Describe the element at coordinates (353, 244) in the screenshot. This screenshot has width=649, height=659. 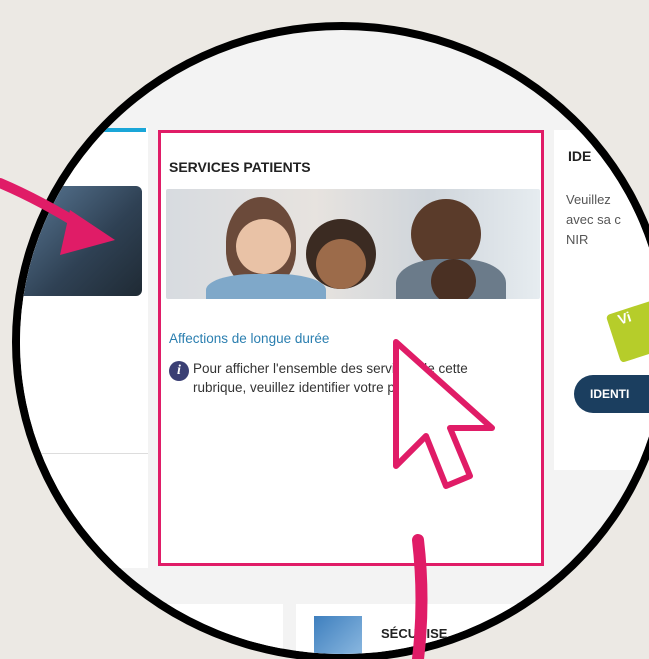
I see `family-photo` at that location.